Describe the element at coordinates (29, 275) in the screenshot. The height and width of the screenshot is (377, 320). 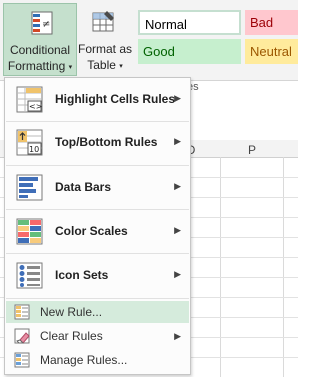
I see `icon-sets-icon` at that location.